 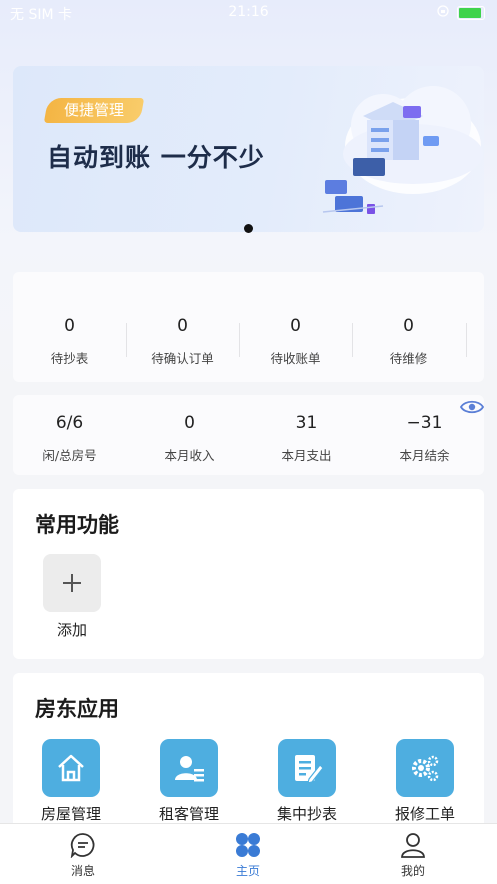 I want to click on clock: 21:16, so click(x=248, y=12).